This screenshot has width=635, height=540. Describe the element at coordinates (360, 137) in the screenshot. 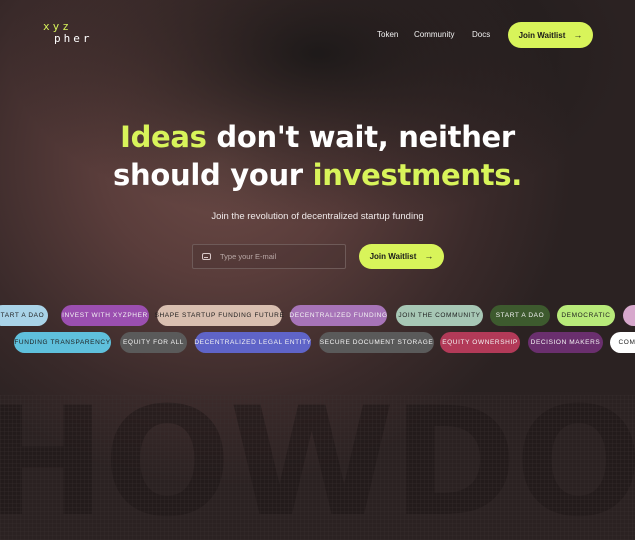

I see `headline-text-1: don't wait, neither` at that location.